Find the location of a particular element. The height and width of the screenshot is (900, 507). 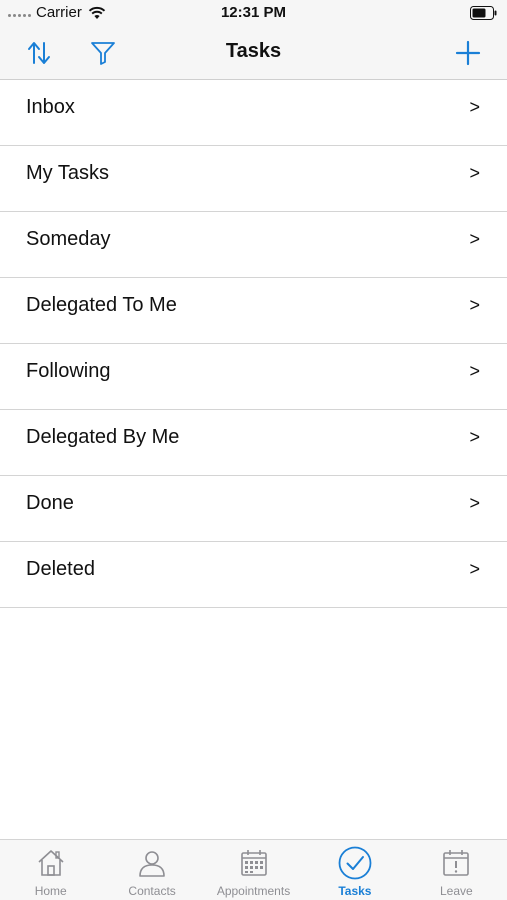

list-item-my-tasks: My Tasks > is located at coordinates (253, 179).